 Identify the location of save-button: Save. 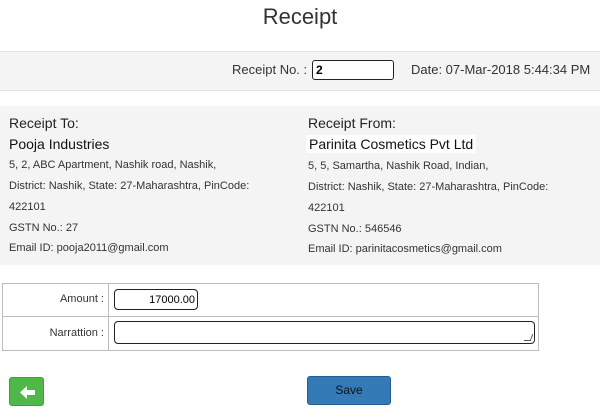
(349, 390).